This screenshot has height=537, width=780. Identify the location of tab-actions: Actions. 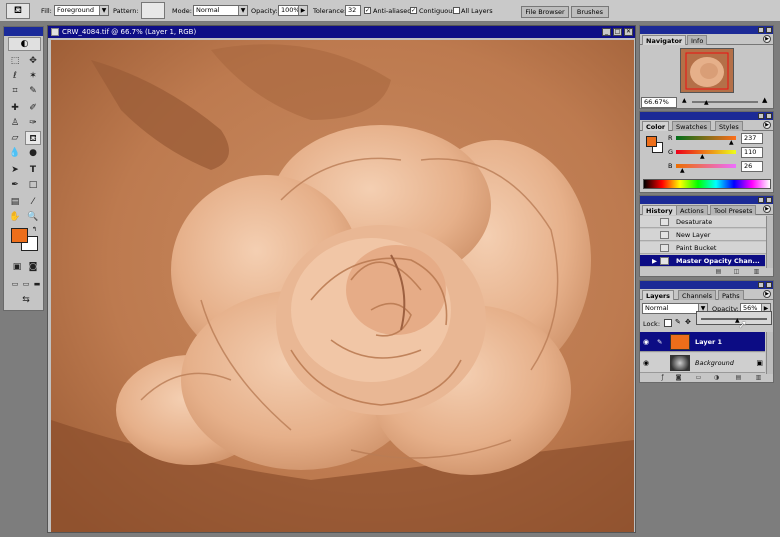
(692, 210).